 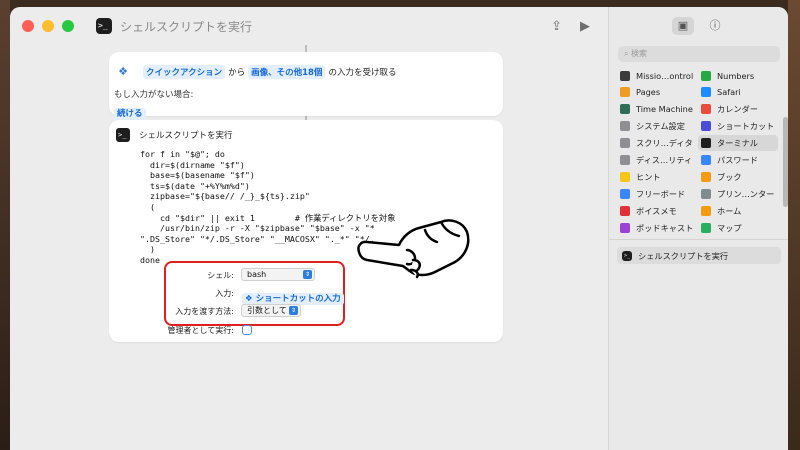 What do you see at coordinates (746, 126) in the screenshot?
I see `sidebar-item-label: ショートカット` at bounding box center [746, 126].